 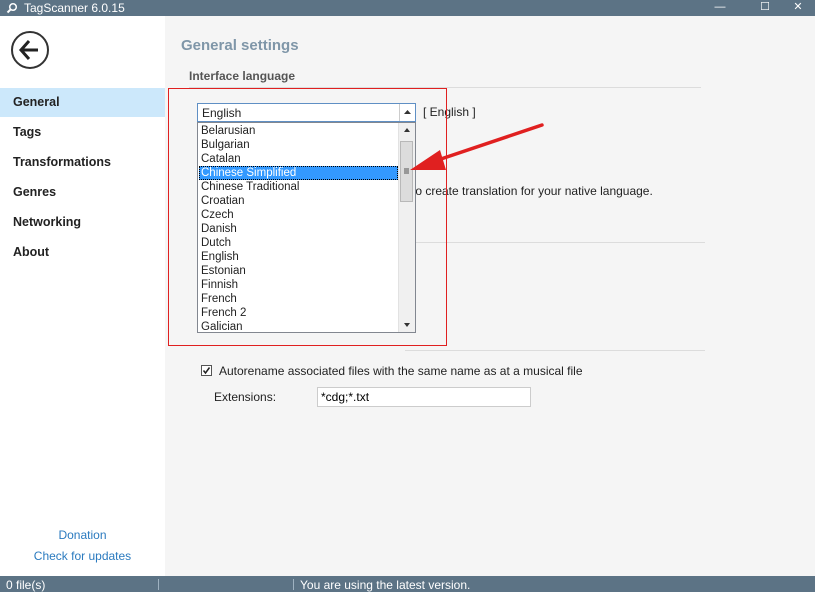 What do you see at coordinates (242, 76) in the screenshot?
I see `section-title-interface-language: Interface language` at bounding box center [242, 76].